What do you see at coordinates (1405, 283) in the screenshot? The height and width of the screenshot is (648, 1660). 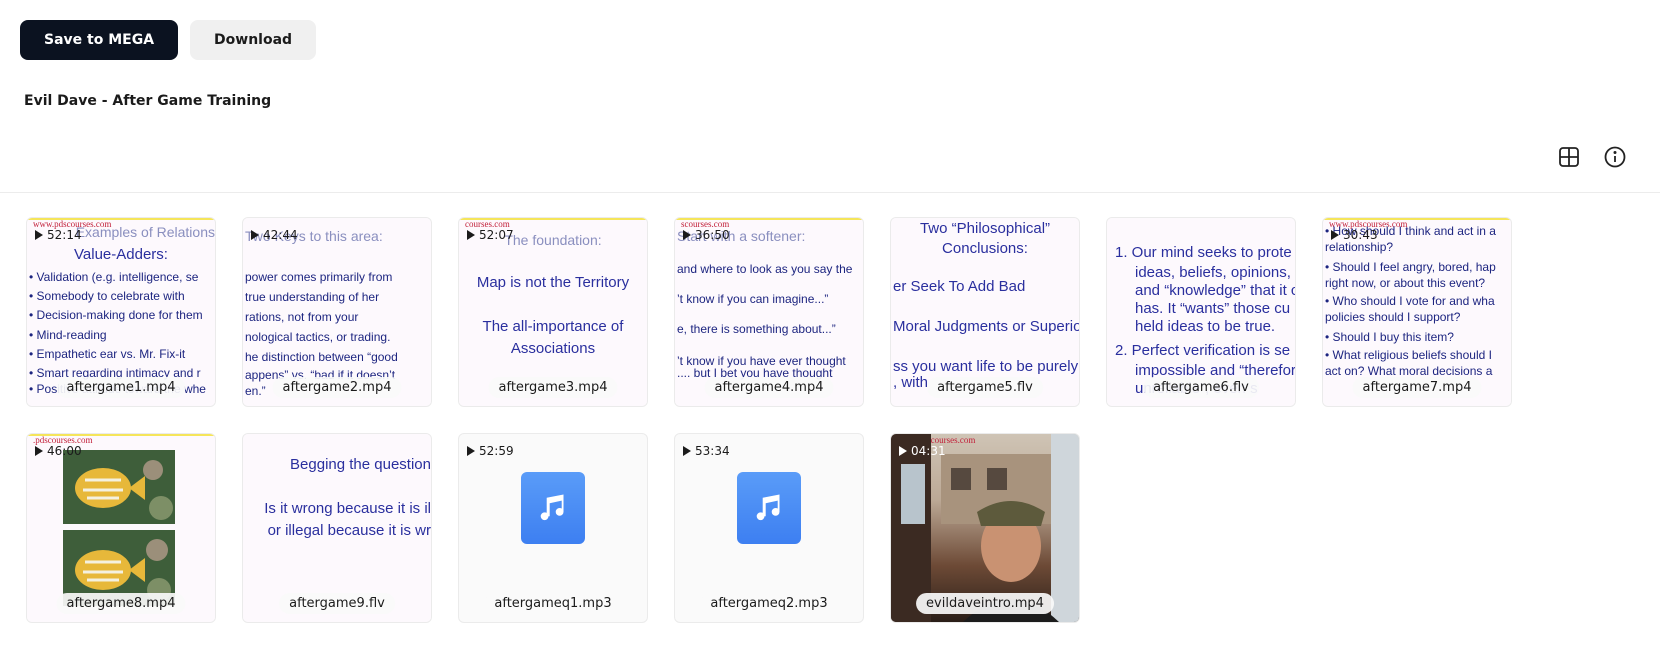 I see `thumbnail-text-line: right now, or about this event?` at bounding box center [1405, 283].